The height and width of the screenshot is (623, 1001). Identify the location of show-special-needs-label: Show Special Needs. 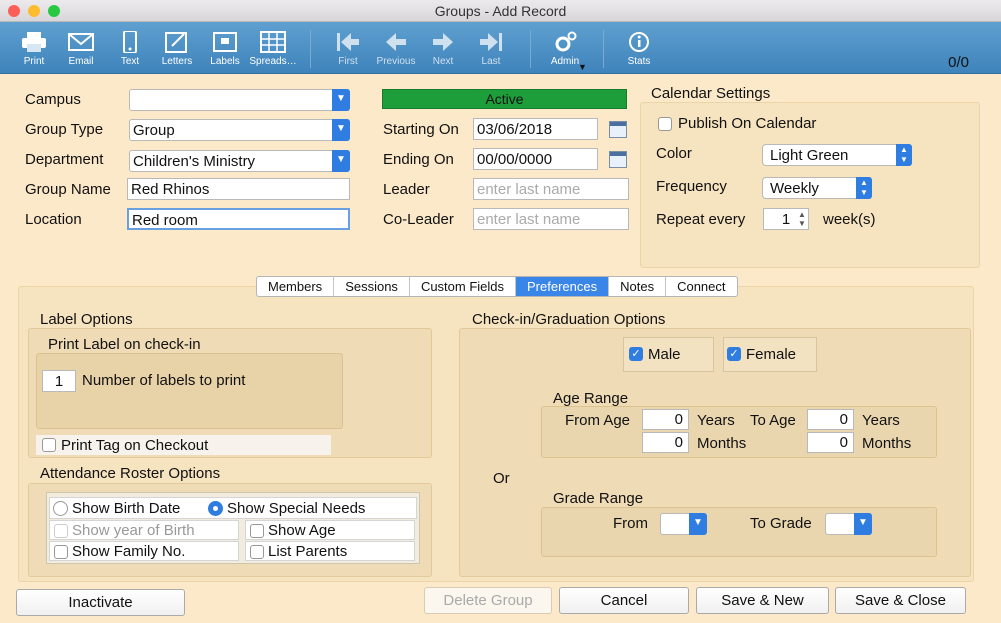
(296, 508).